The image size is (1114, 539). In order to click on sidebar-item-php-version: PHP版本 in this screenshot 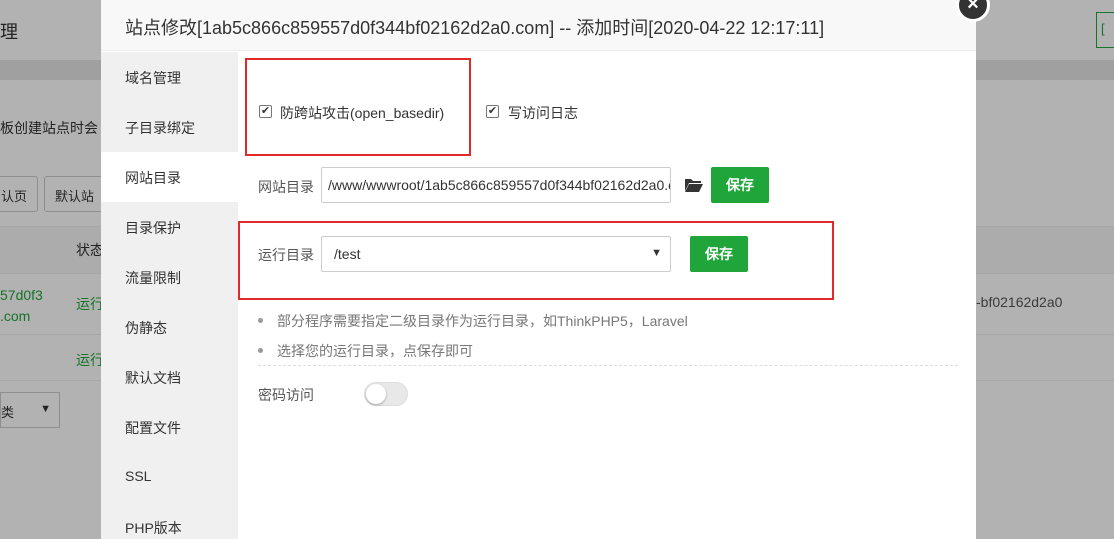, I will do `click(169, 520)`.